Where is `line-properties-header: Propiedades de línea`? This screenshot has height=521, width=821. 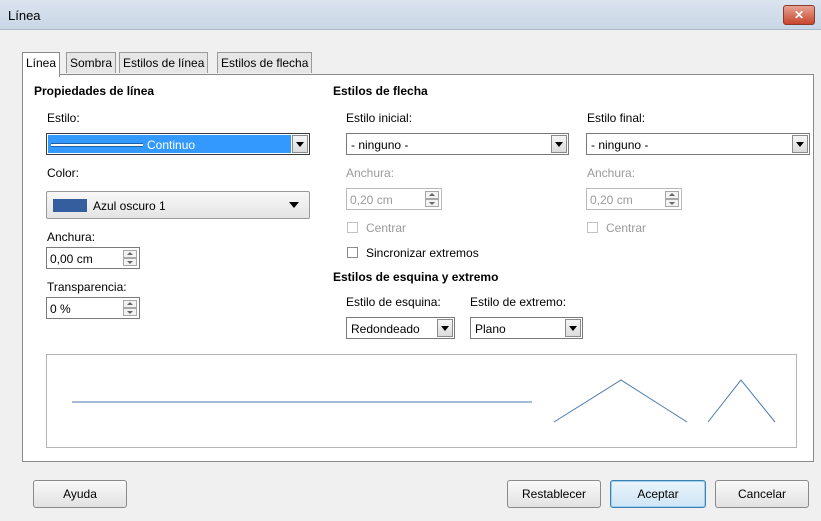 line-properties-header: Propiedades de línea is located at coordinates (94, 91).